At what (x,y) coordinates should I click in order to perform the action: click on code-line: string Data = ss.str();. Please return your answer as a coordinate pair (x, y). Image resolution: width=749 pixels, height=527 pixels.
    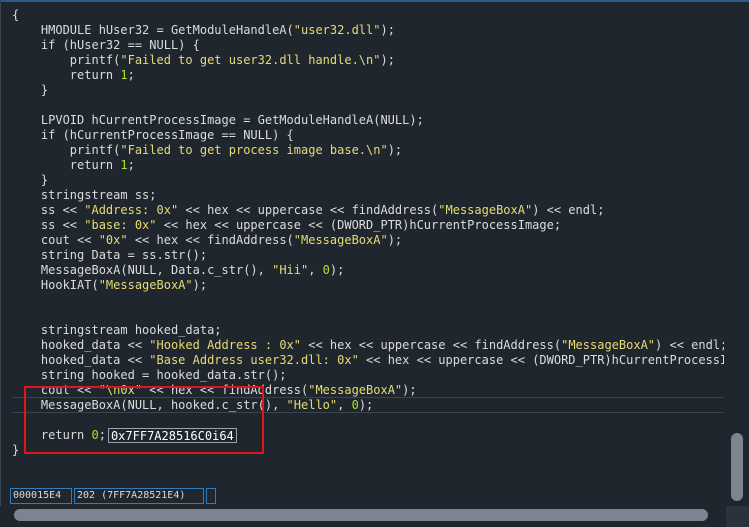
    Looking at the image, I should click on (368, 255).